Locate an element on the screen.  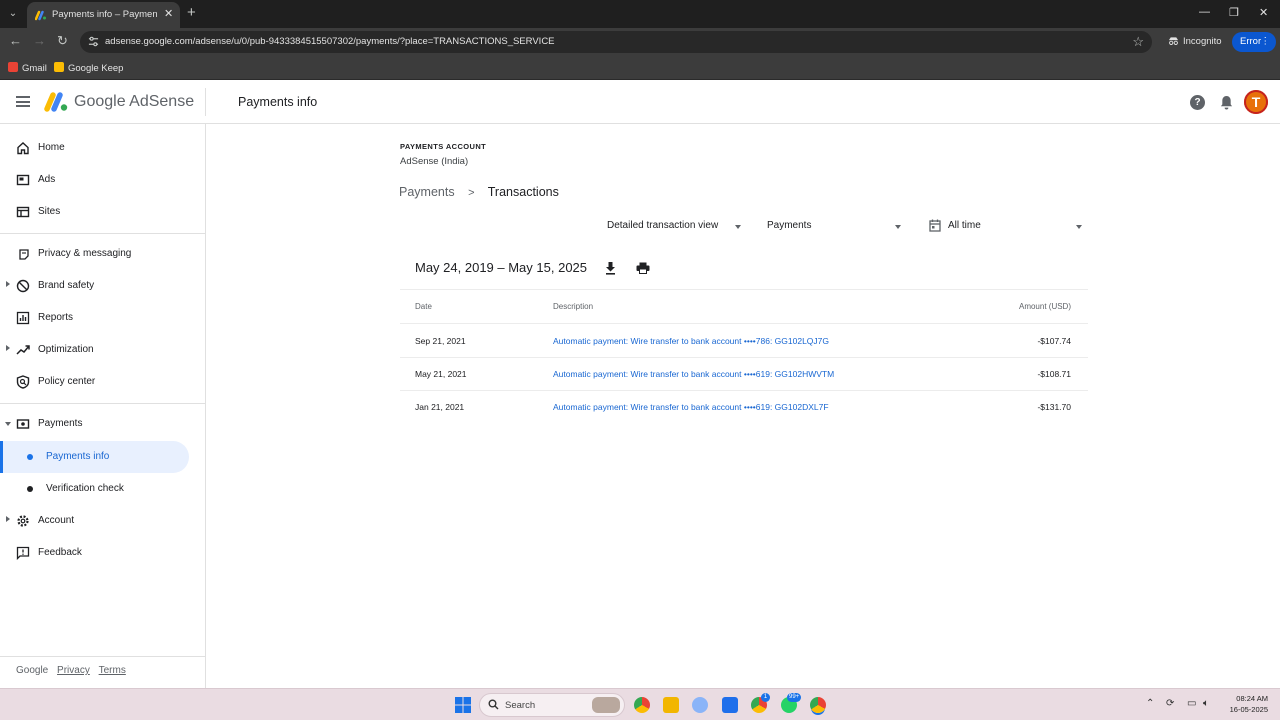
sidebar-item-feedback: Feedback is located at coordinates (103, 553).